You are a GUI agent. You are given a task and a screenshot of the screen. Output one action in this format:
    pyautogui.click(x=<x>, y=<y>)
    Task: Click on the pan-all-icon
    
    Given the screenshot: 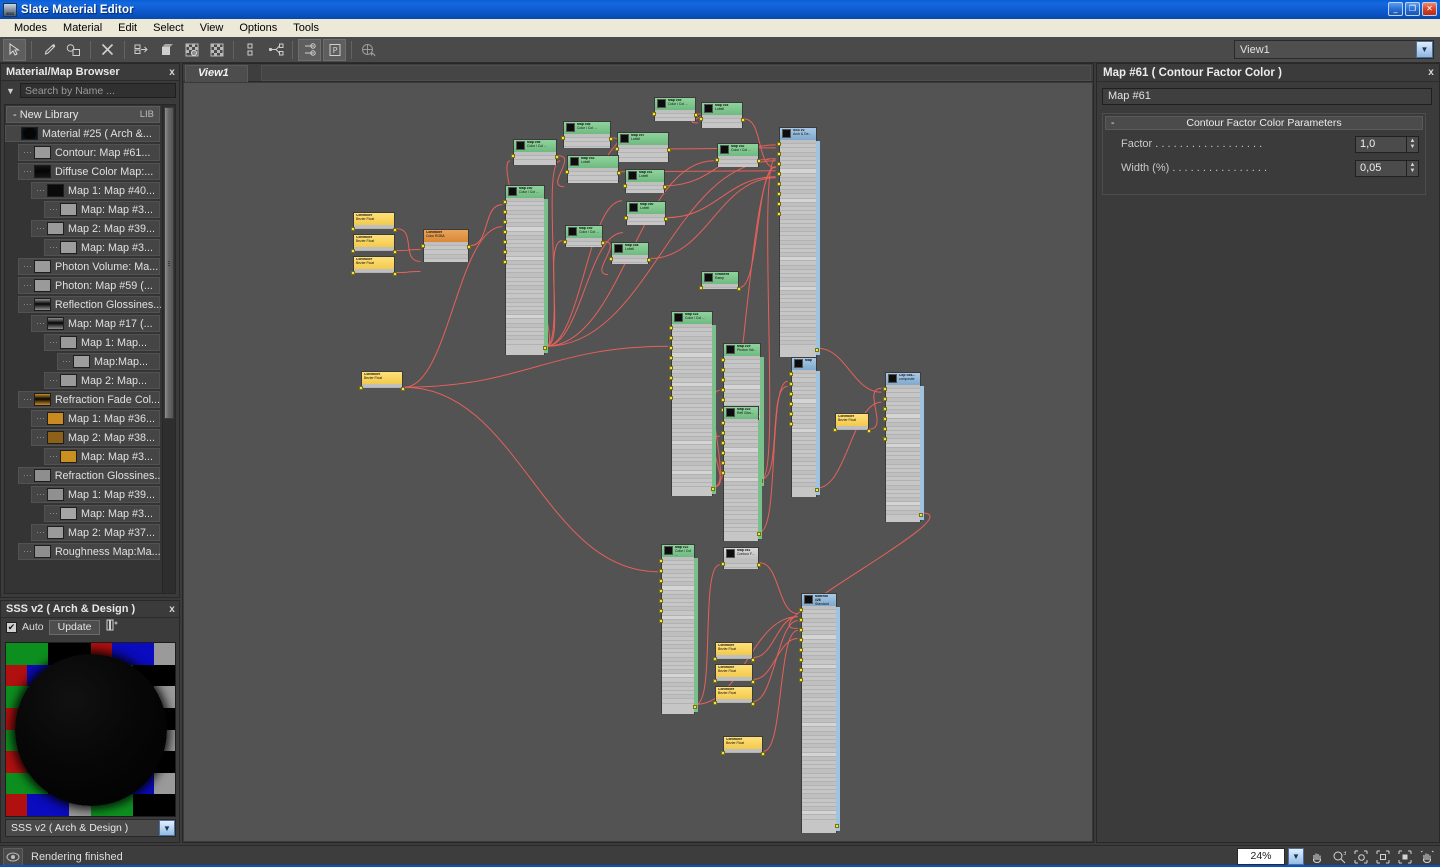 What is the action you would take?
    pyautogui.click(x=1426, y=857)
    